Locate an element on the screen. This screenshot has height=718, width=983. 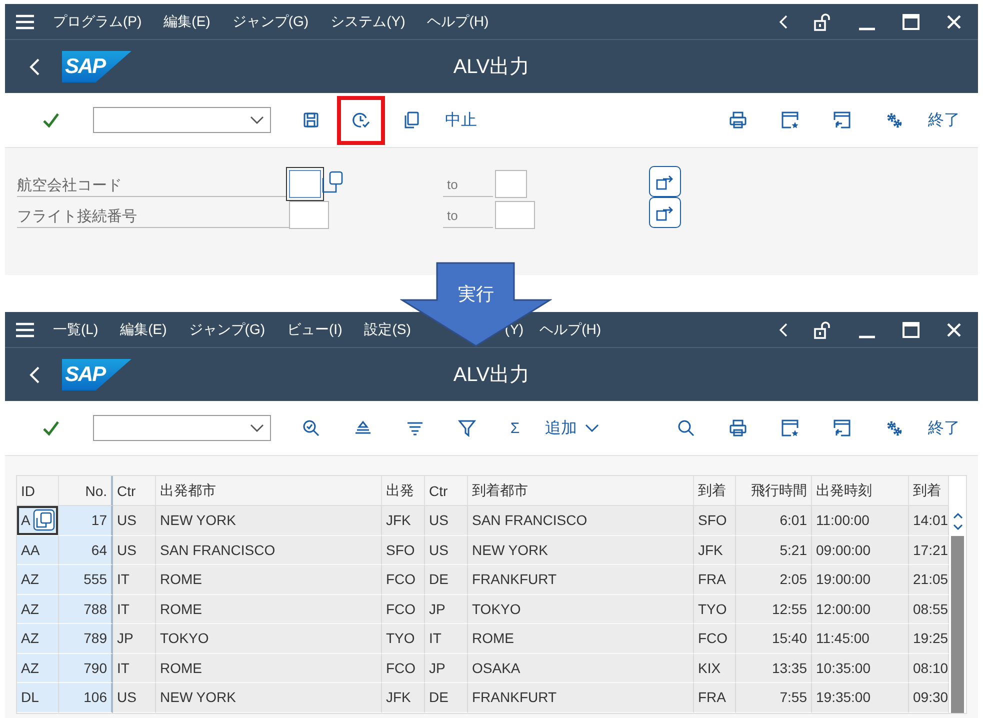
sort-descending-icon is located at coordinates (415, 428).